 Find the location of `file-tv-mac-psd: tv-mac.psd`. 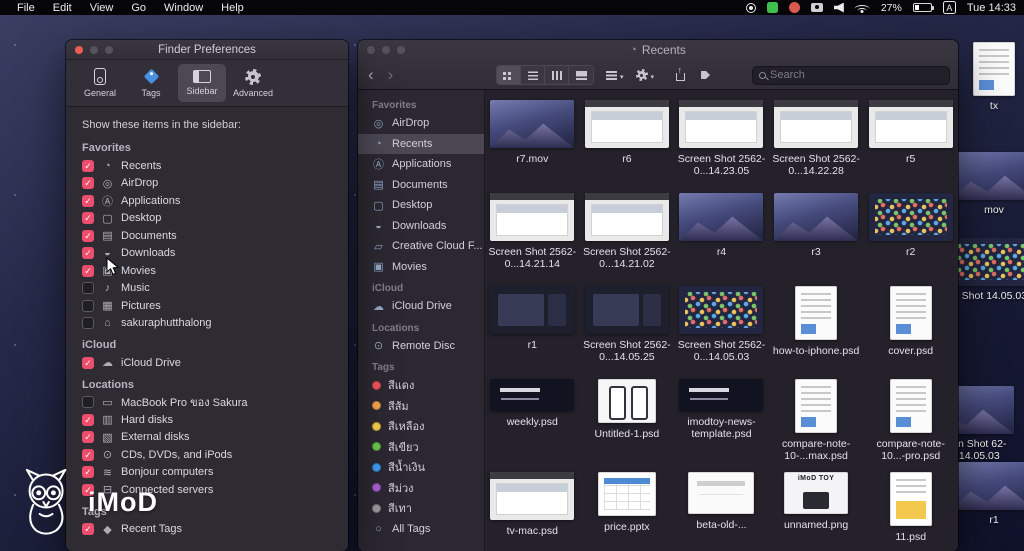

file-tv-mac-psd: tv-mac.psd is located at coordinates (532, 509).